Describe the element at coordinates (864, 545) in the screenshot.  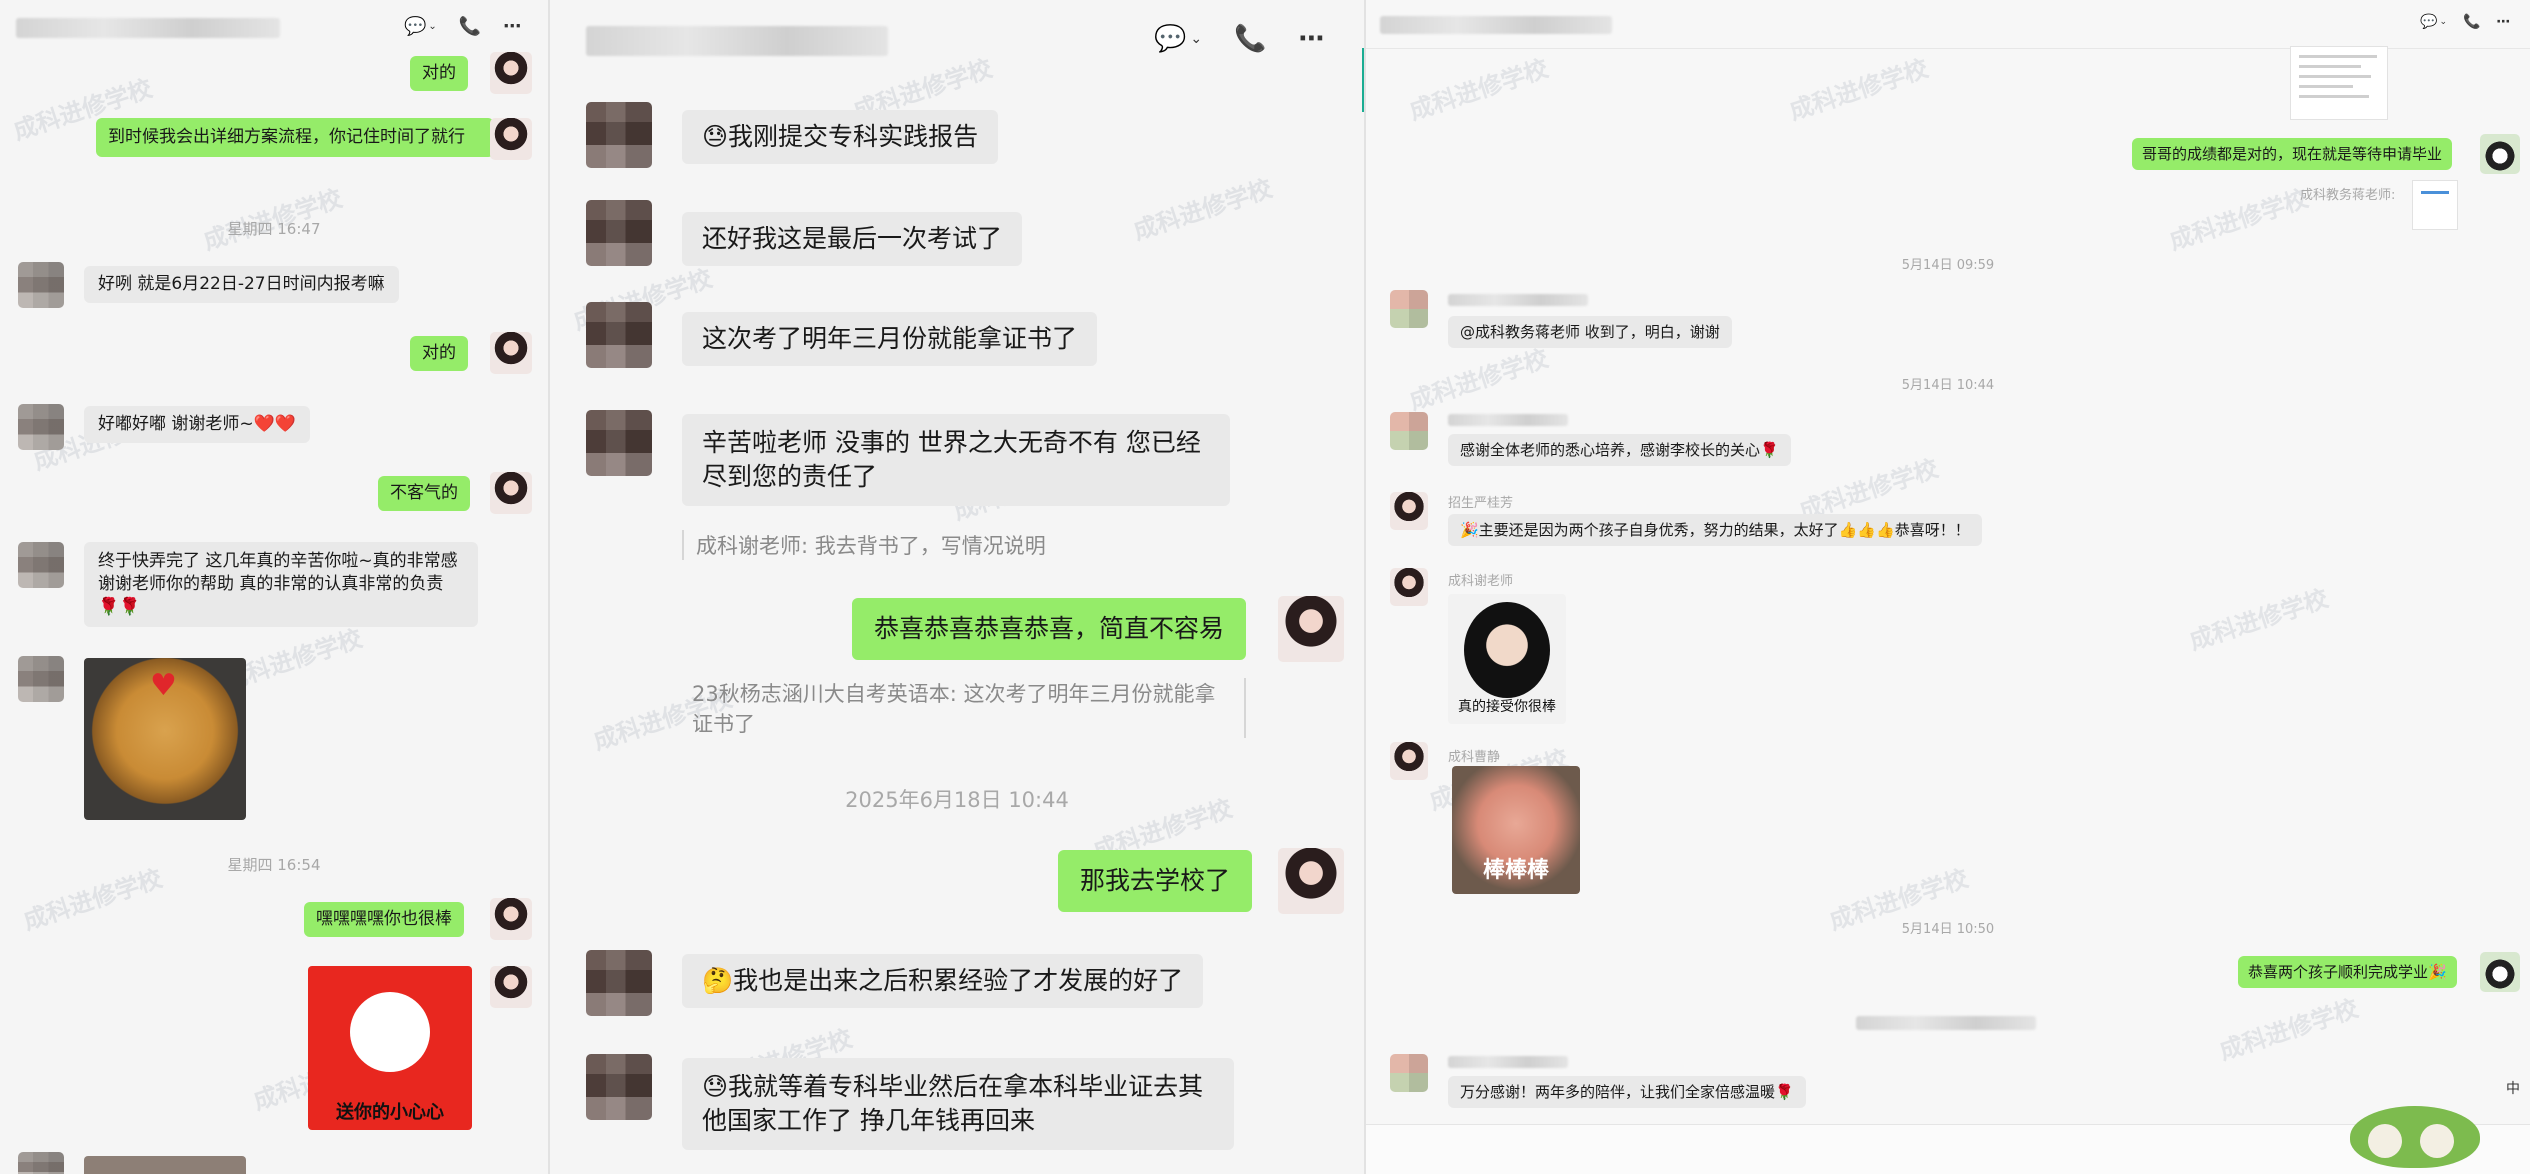
I see `quoted-message: 成科谢老师: 我去背书了，写情况说明` at that location.